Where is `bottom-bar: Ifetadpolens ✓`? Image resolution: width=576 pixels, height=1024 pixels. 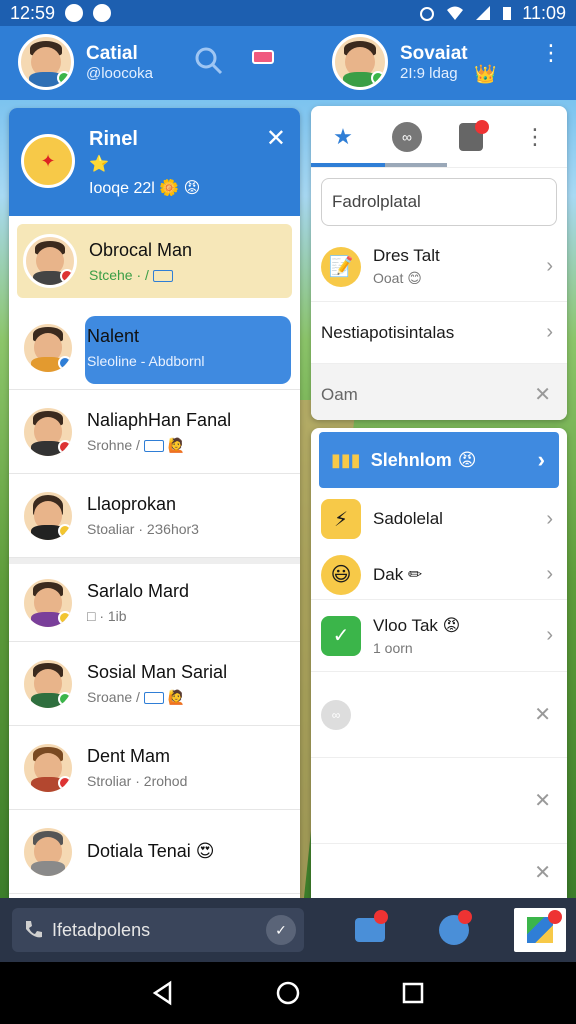
bottom-bar: Ifetadpolens ✓ is located at coordinates (288, 930).